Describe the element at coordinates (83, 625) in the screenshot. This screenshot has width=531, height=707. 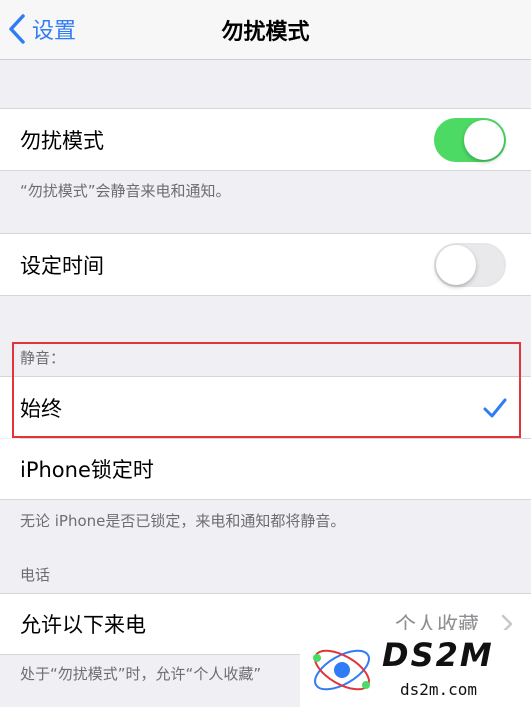
I see `allow-calls-label: 允许以下来电` at that location.